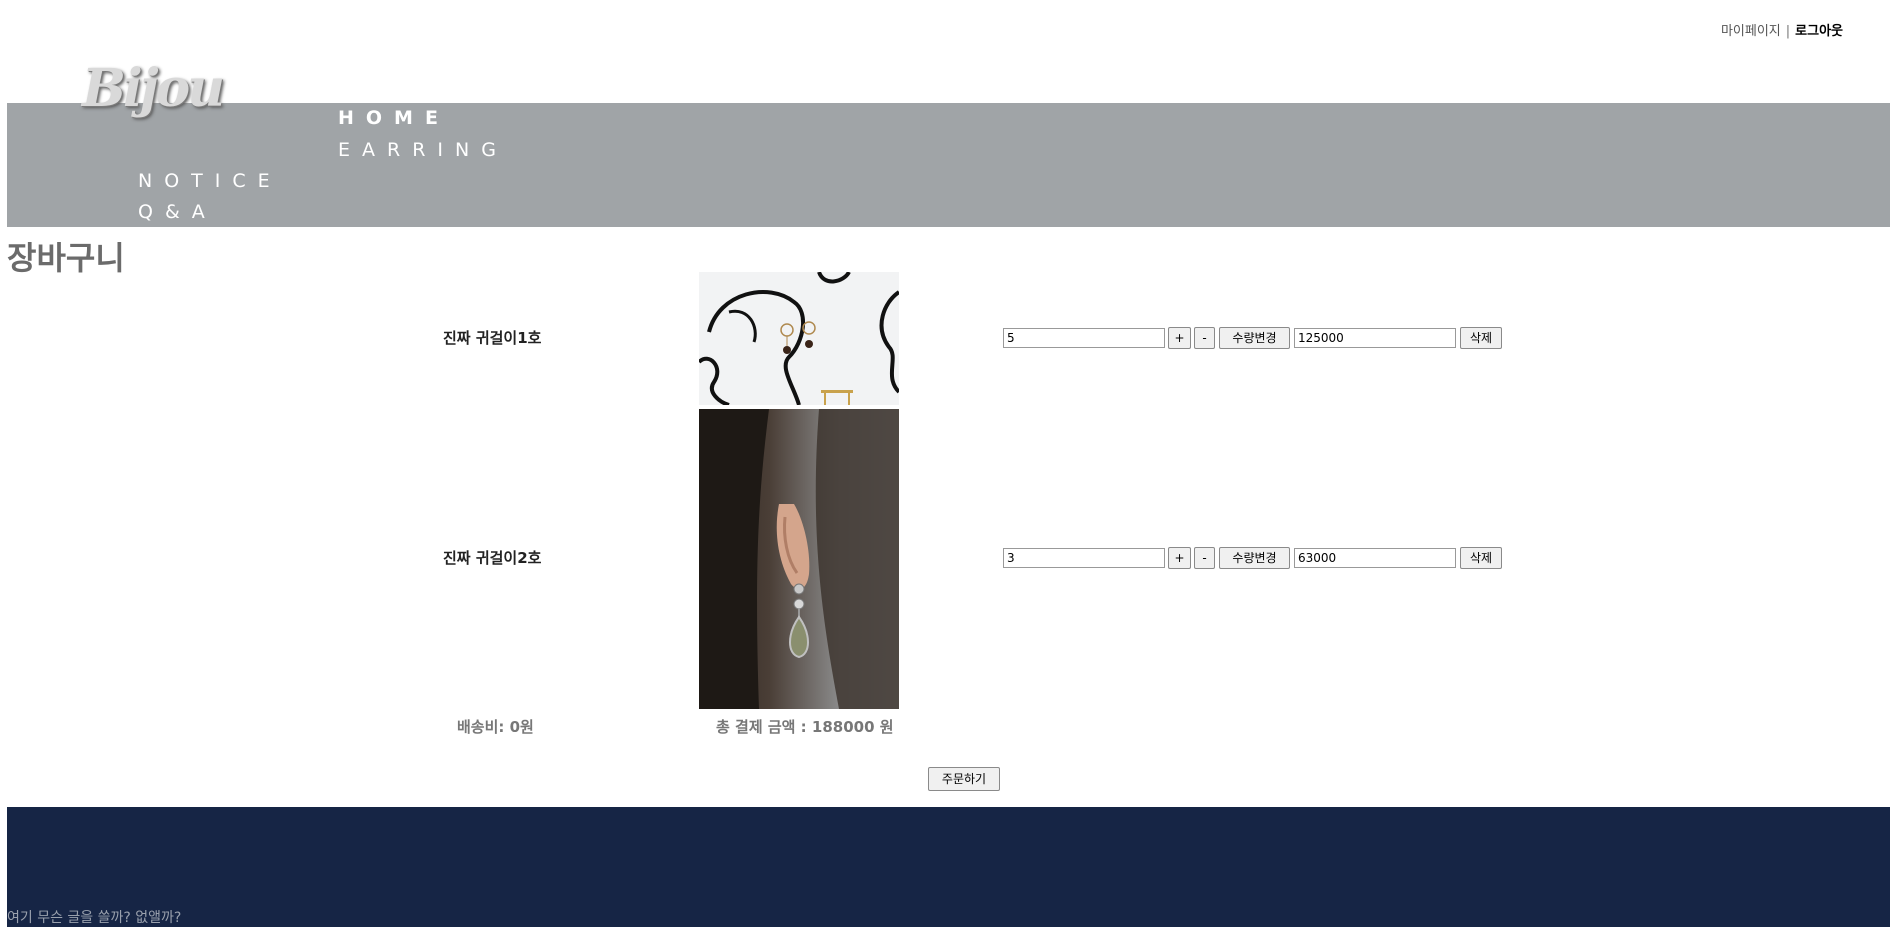 The width and height of the screenshot is (1895, 927). Describe the element at coordinates (210, 181) in the screenshot. I see `nav-notice: NOTICE` at that location.